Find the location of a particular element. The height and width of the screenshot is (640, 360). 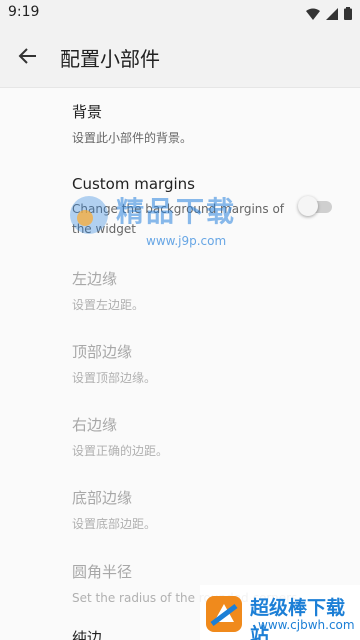

app-bar: 配置小部件 is located at coordinates (180, 56).